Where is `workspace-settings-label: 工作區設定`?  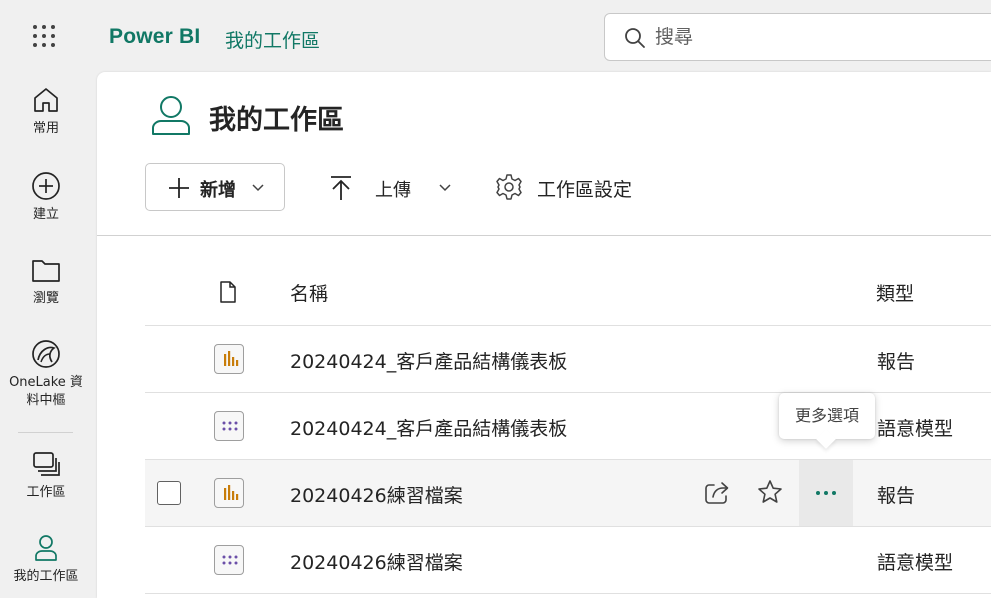
workspace-settings-label: 工作區設定 is located at coordinates (585, 190).